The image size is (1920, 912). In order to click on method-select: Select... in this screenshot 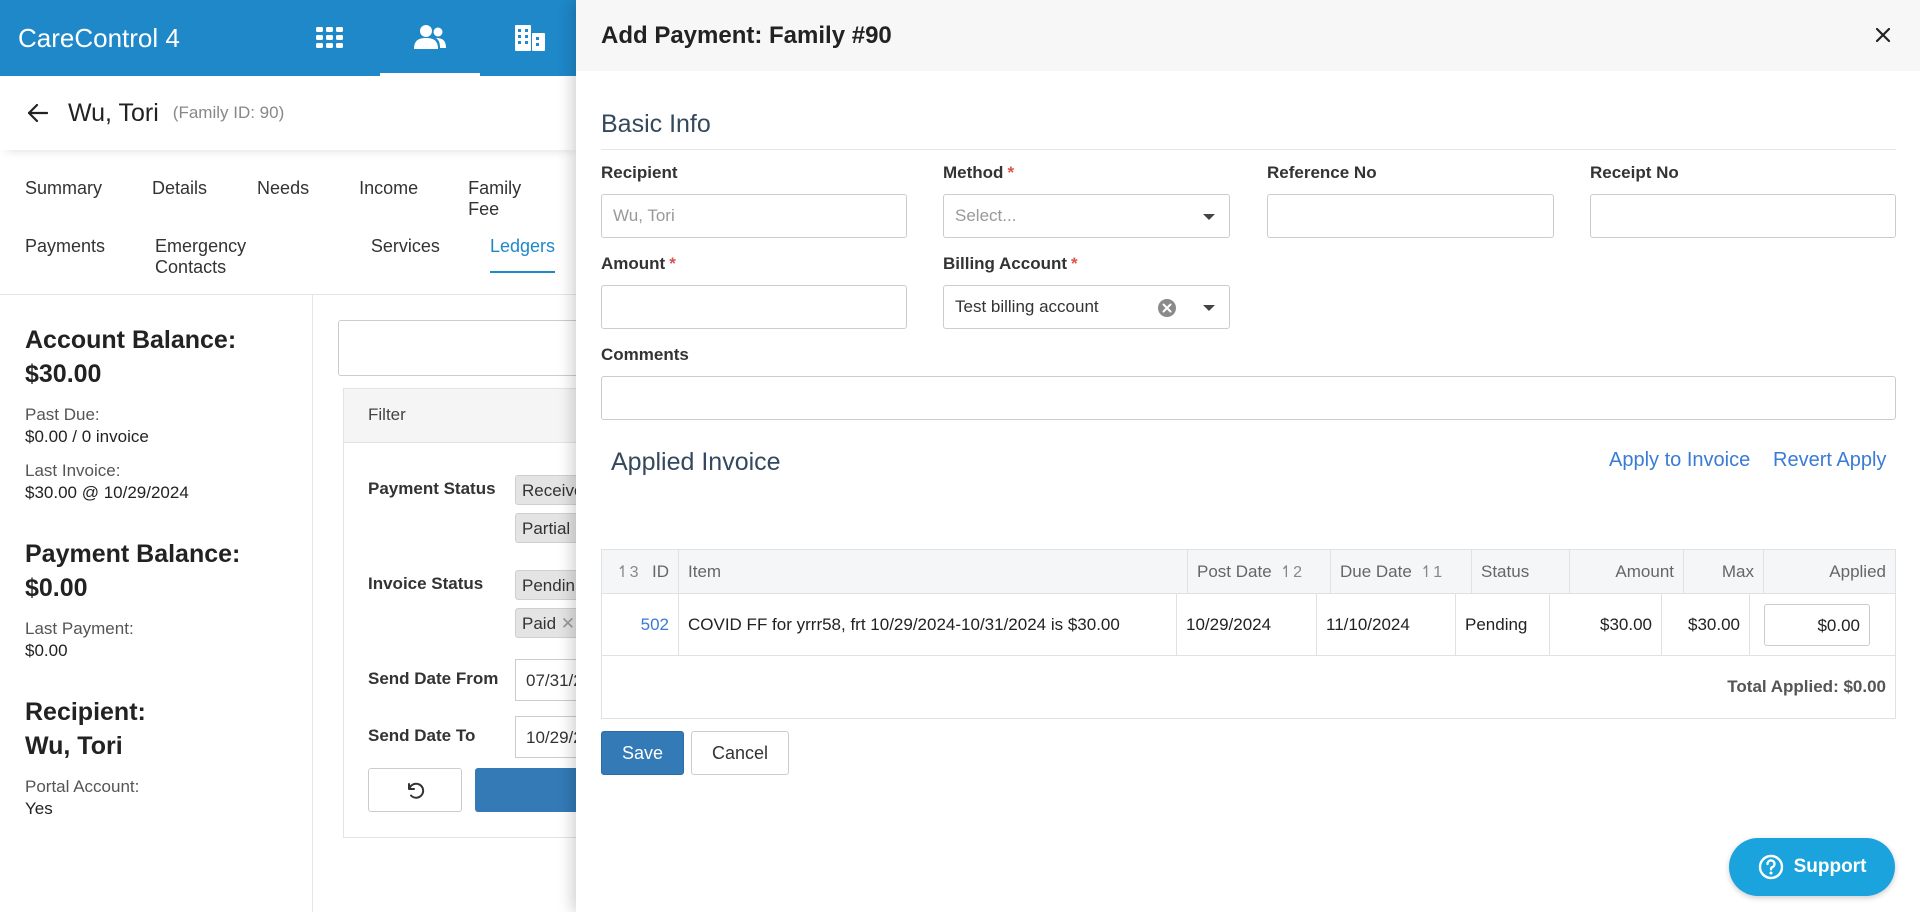, I will do `click(1086, 216)`.